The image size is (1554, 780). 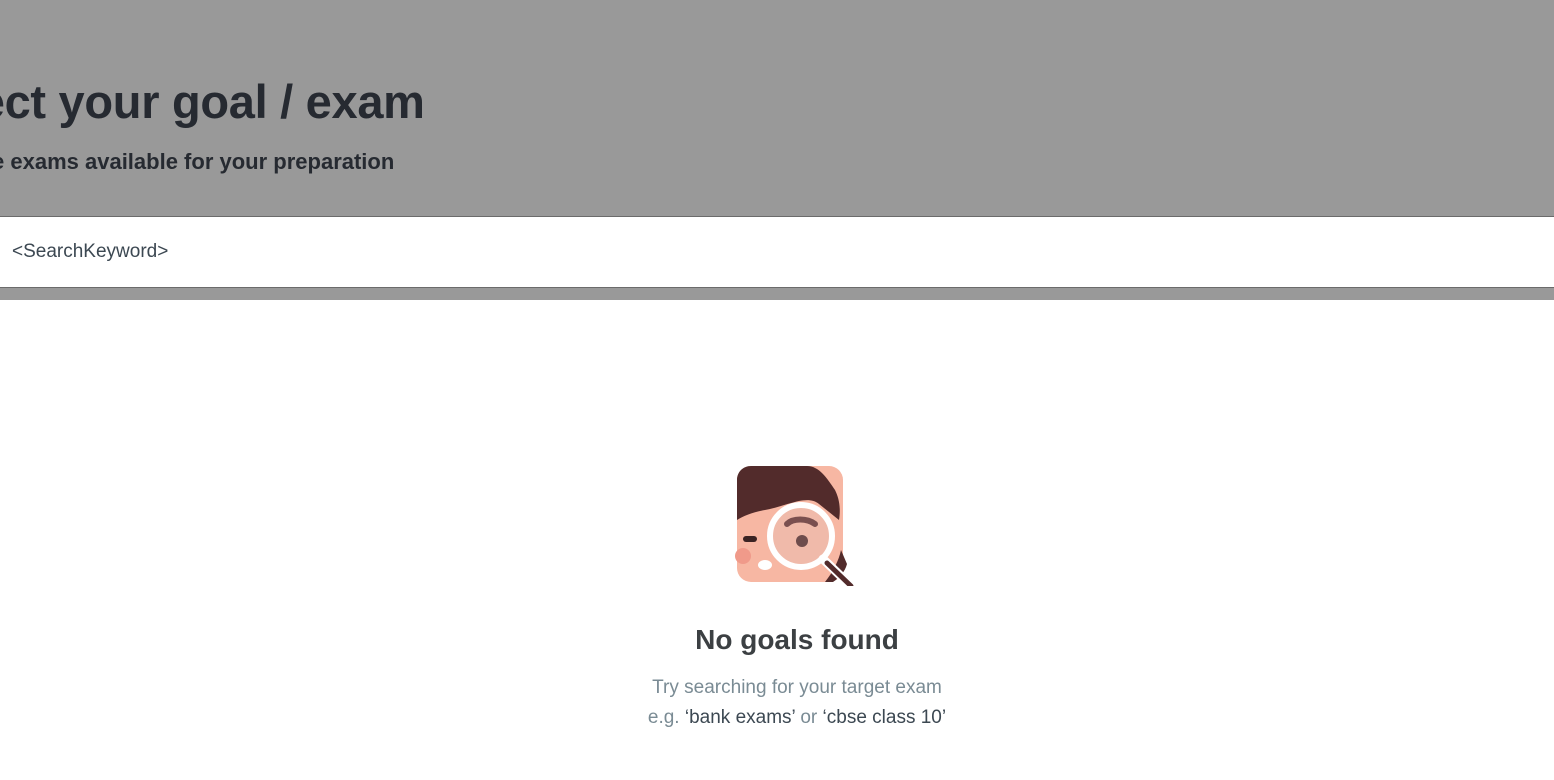 I want to click on page-subtitle-text: exams available for your preparation, so click(x=202, y=161).